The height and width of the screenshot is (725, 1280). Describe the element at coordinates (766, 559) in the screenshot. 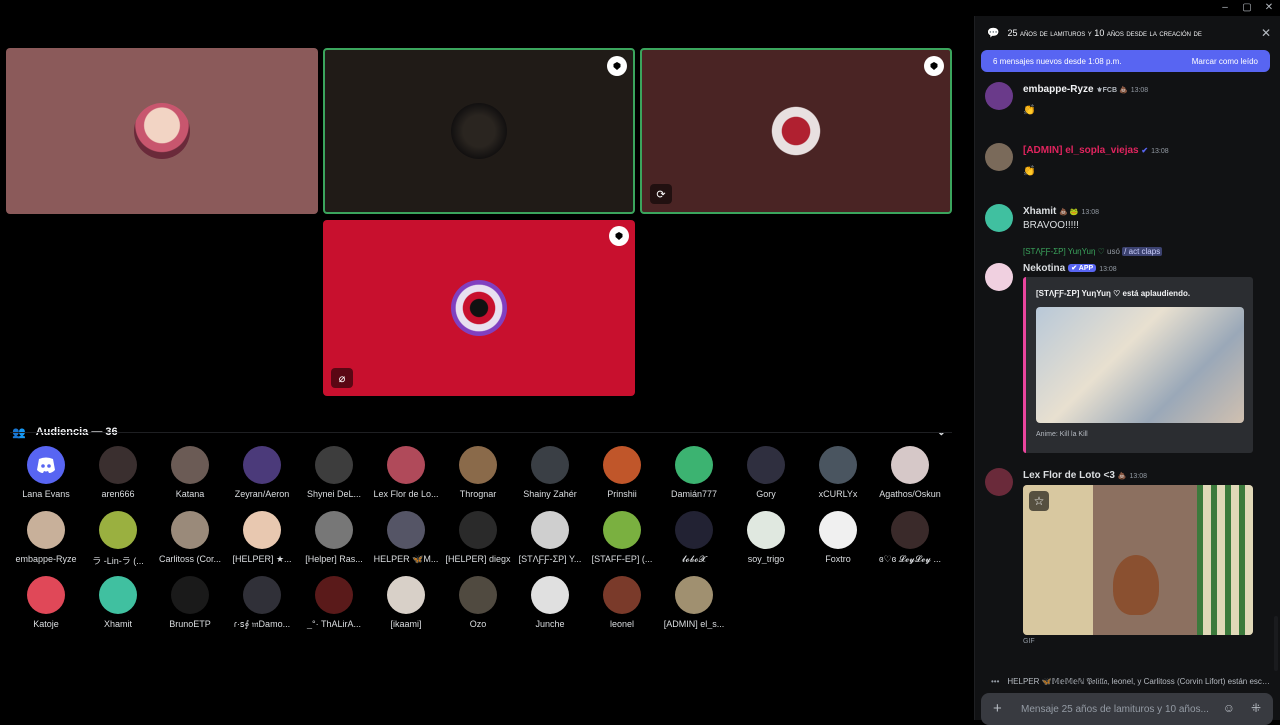

I see `member-name: soy_trigo` at that location.